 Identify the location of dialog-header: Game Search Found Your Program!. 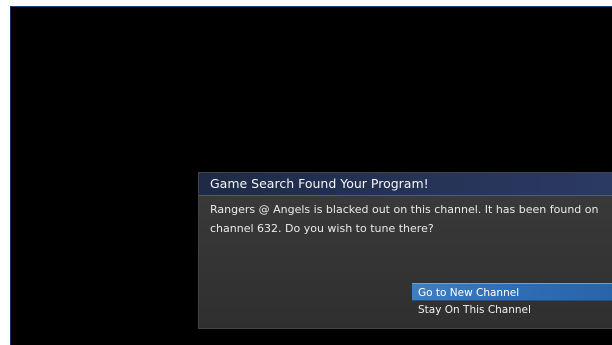
(405, 184).